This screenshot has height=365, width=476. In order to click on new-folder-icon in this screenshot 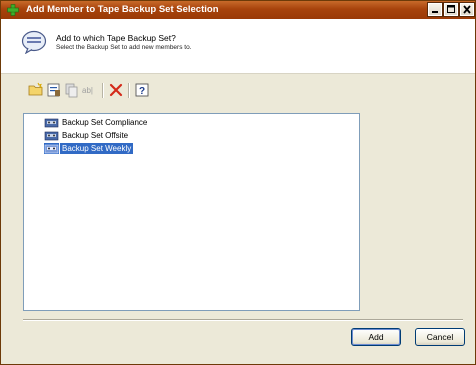, I will do `click(36, 90)`.